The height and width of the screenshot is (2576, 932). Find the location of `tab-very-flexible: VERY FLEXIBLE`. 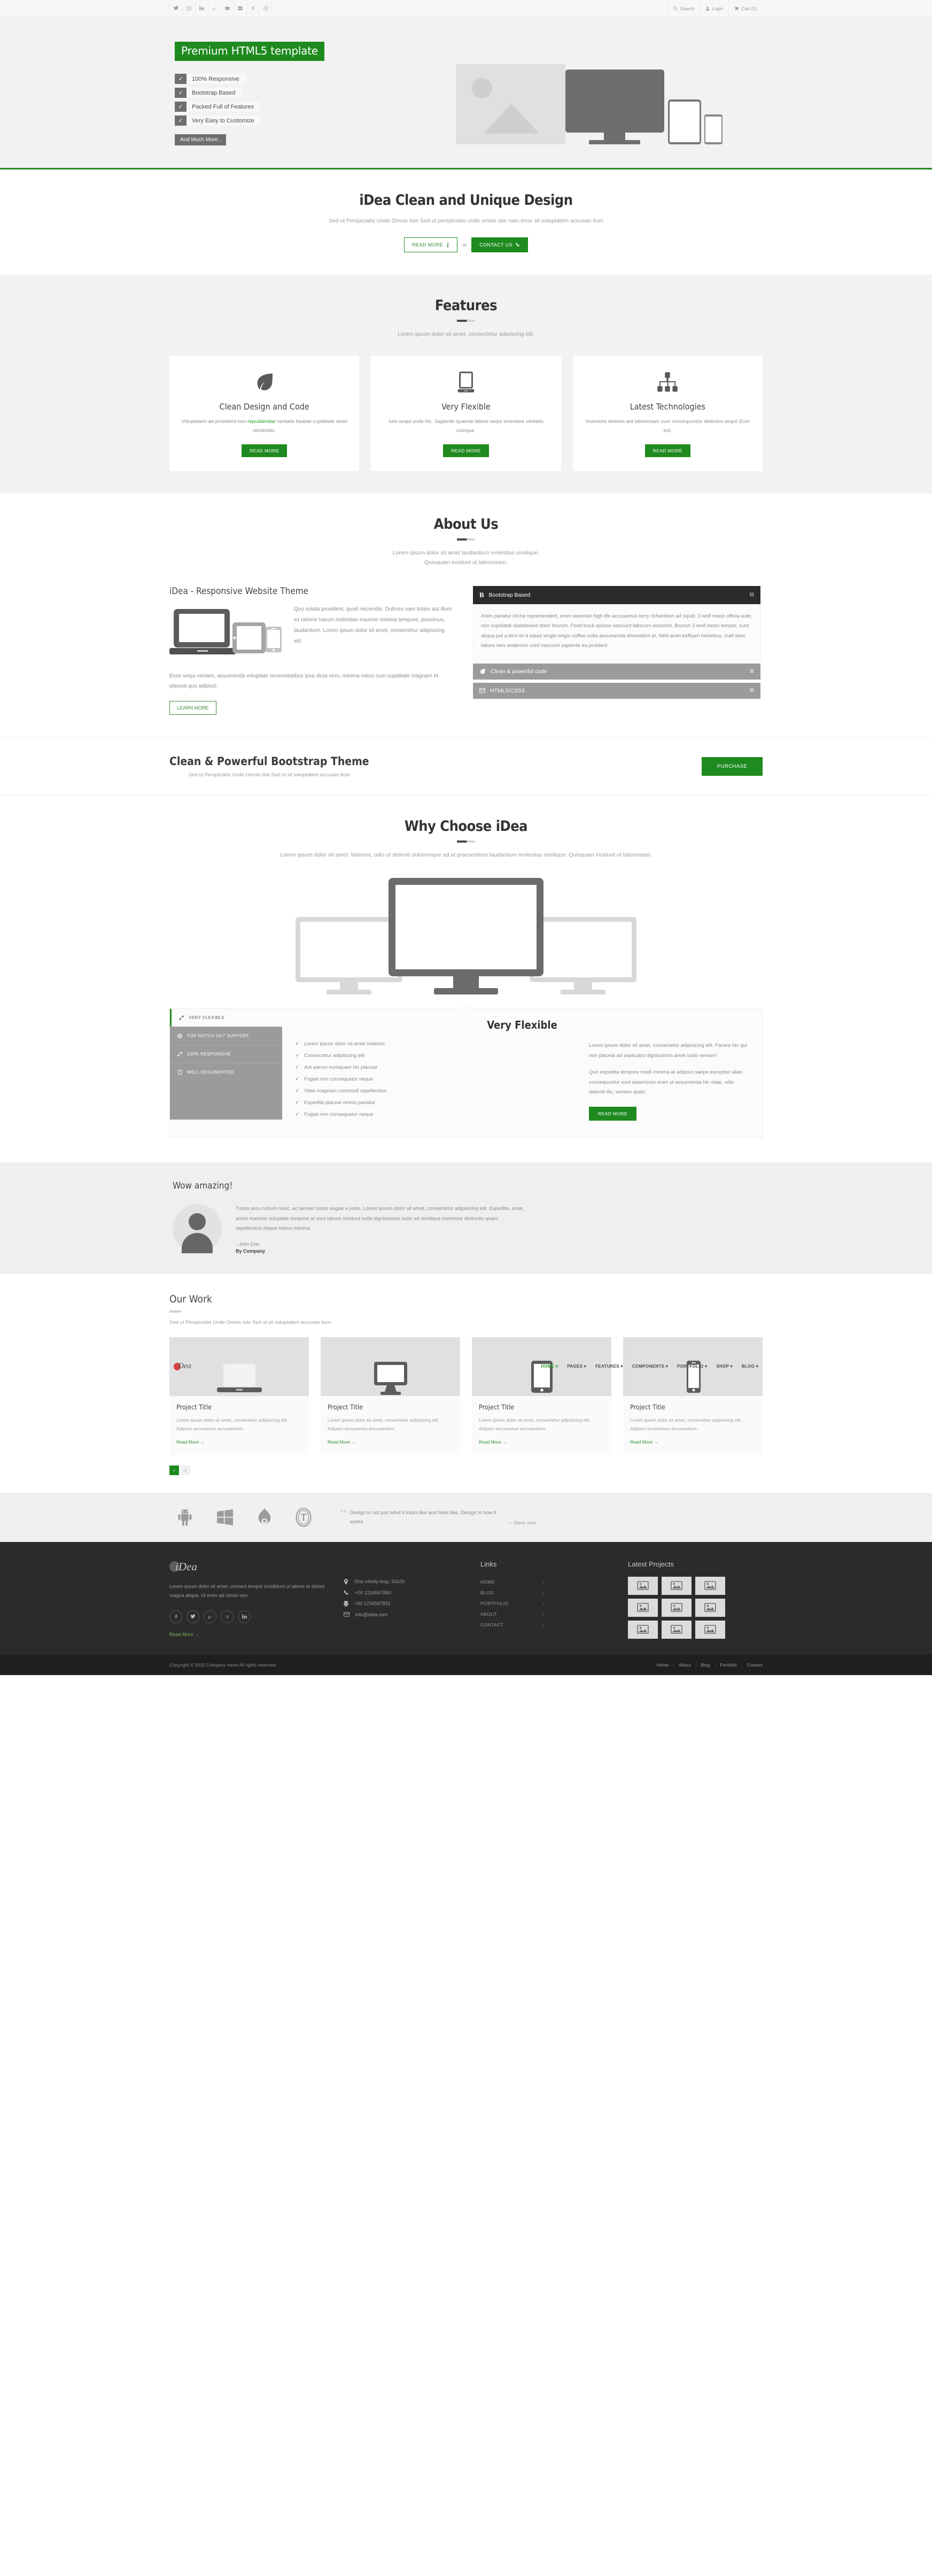

tab-very-flexible: VERY FLEXIBLE is located at coordinates (226, 1018).